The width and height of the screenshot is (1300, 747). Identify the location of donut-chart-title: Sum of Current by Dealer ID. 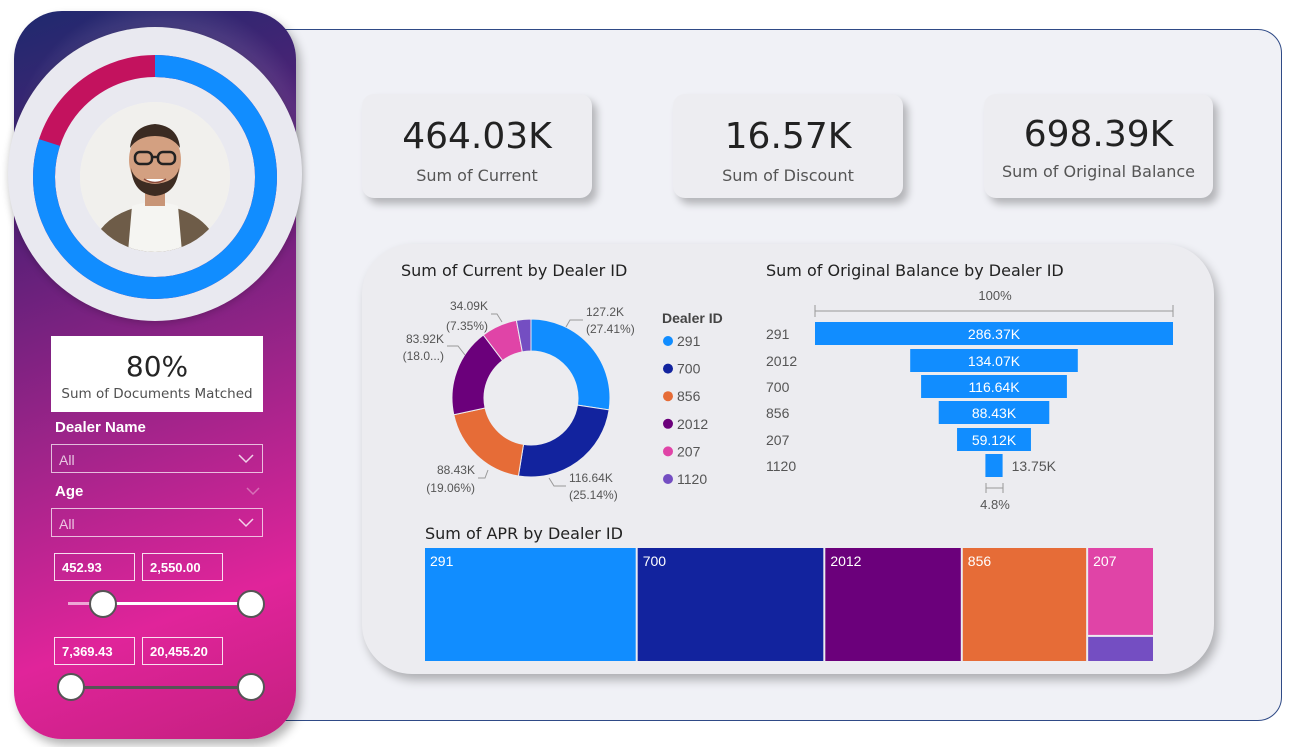
(514, 270).